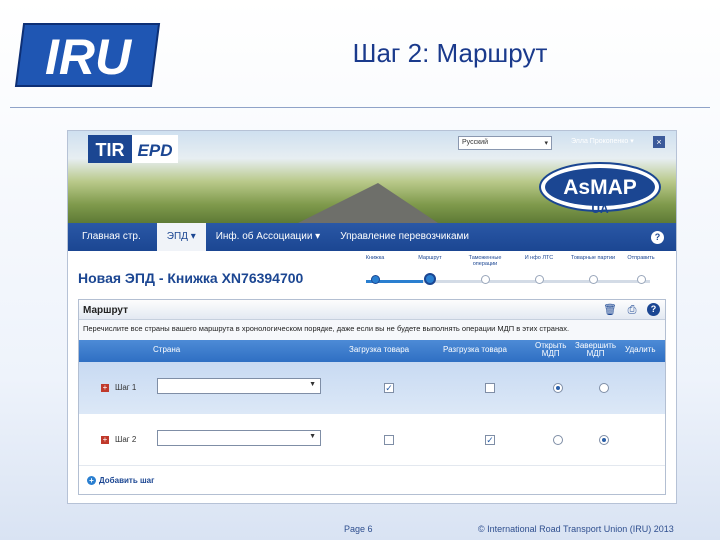  I want to click on user-name: Элла Прокопенко, so click(600, 141).